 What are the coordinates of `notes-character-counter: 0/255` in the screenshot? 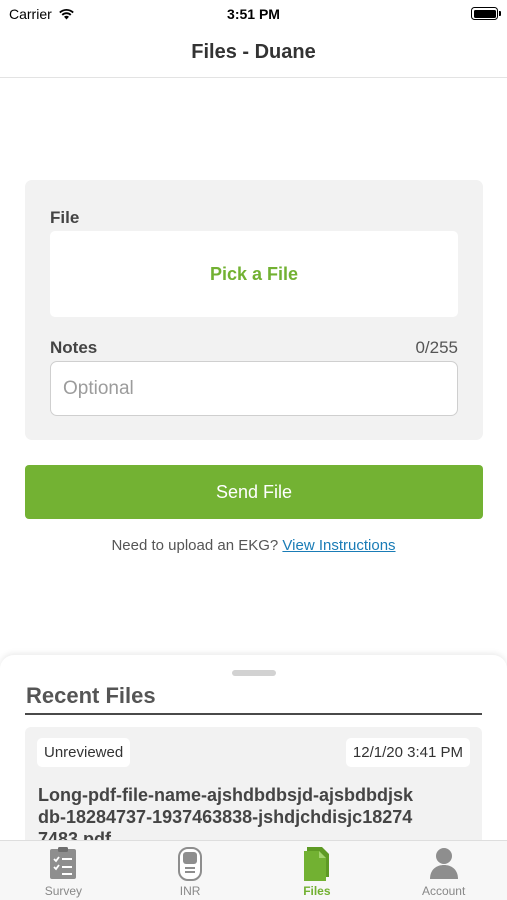 It's located at (436, 347).